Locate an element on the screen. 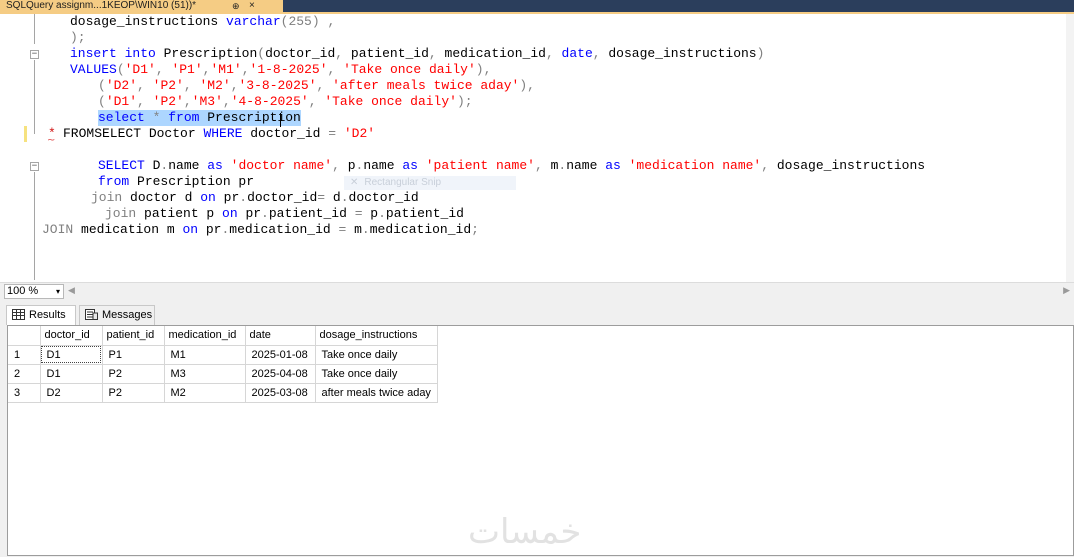 This screenshot has height=557, width=1074. table-cell: M1 is located at coordinates (205, 355).